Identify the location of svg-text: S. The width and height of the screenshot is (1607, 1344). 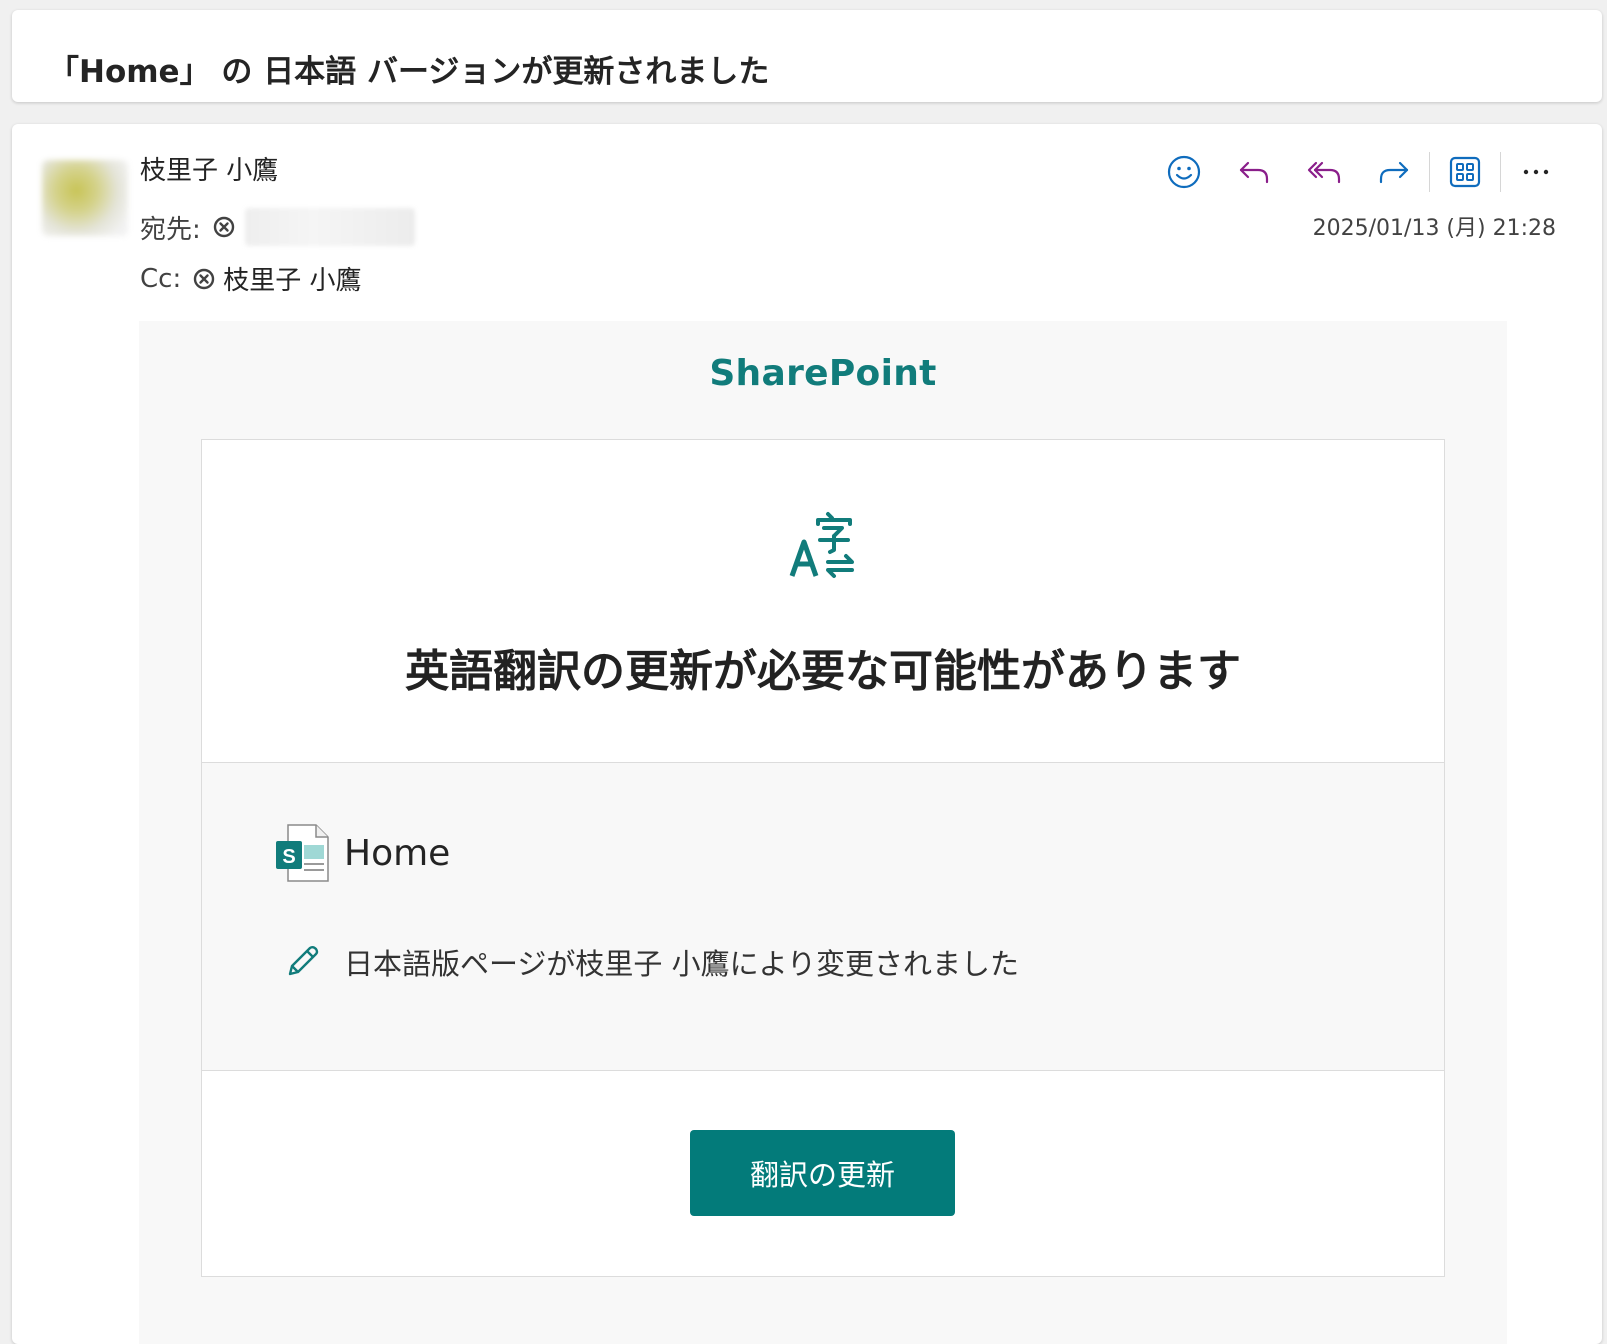
(288, 857).